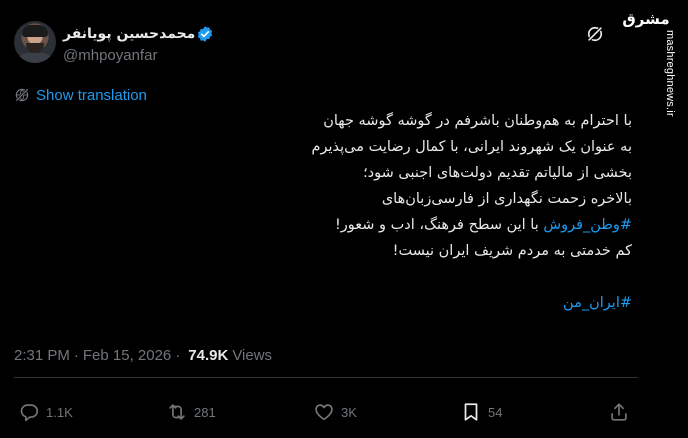 This screenshot has width=688, height=438. I want to click on avatar-beard, so click(35, 48).